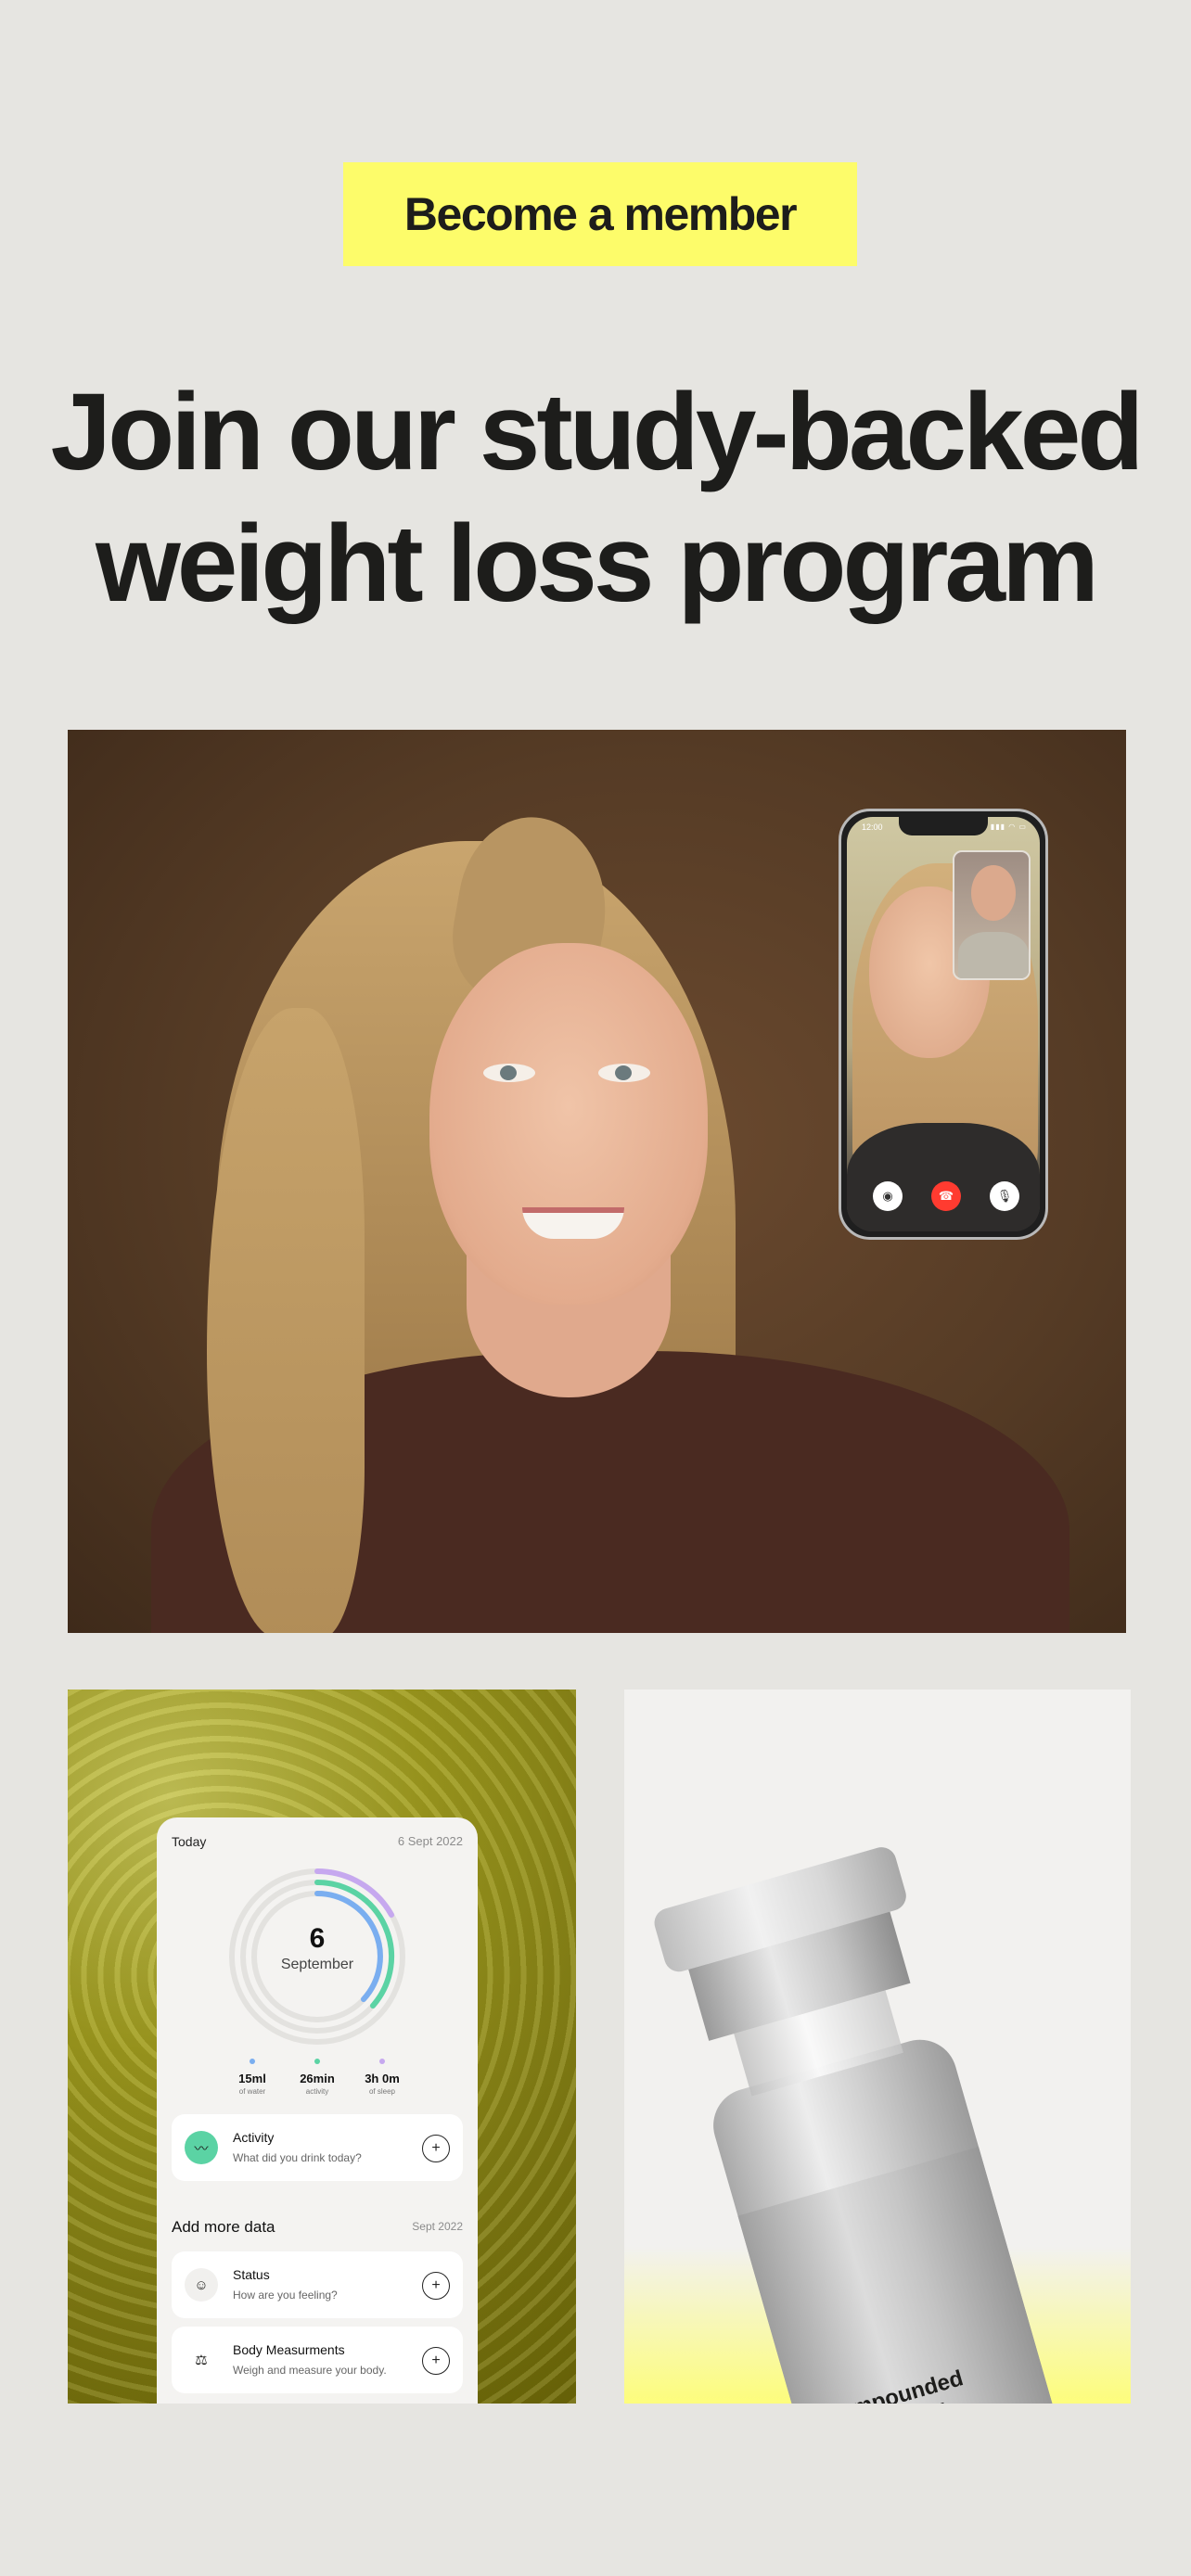  Describe the element at coordinates (251, 2274) in the screenshot. I see `status-title: Status` at that location.